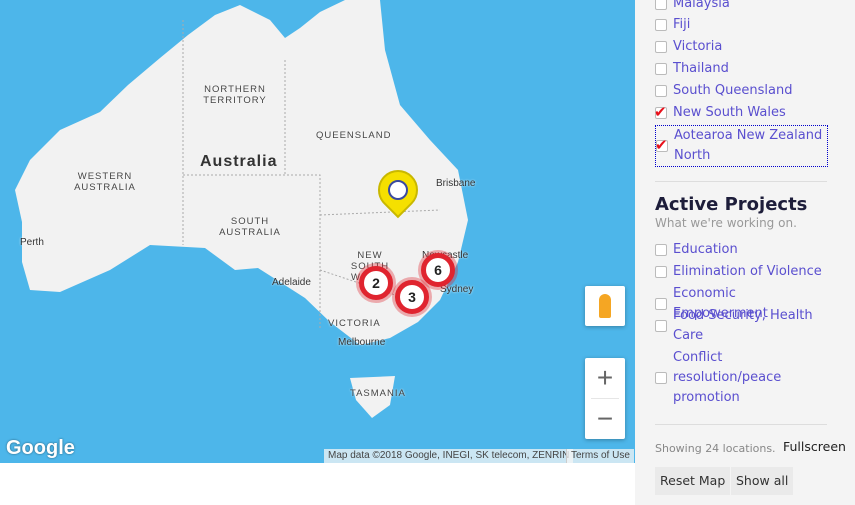 This screenshot has height=505, width=855. I want to click on filter-thailand: Thailand, so click(742, 69).